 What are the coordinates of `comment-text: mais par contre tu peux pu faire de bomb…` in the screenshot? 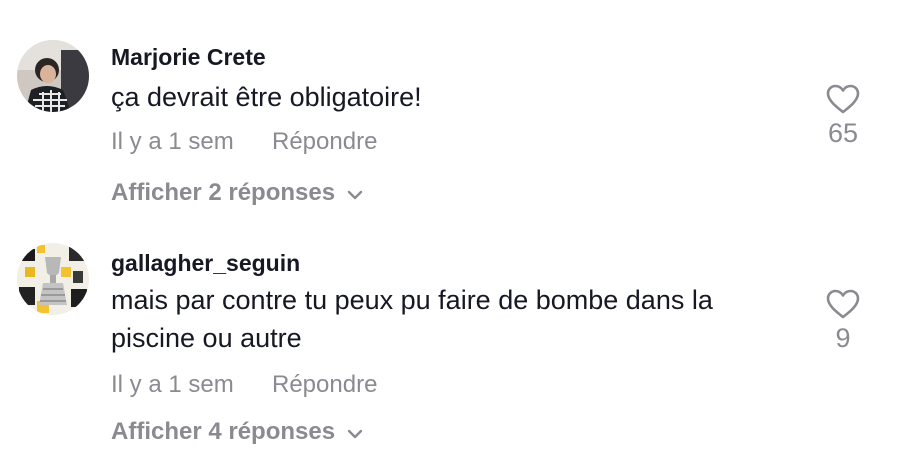 It's located at (412, 319).